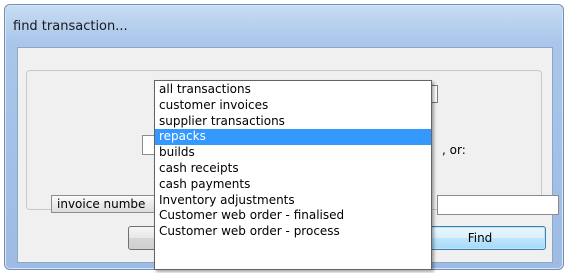 The height and width of the screenshot is (273, 568). Describe the element at coordinates (293, 216) in the screenshot. I see `dropdown-option: Customer web order - finalised` at that location.